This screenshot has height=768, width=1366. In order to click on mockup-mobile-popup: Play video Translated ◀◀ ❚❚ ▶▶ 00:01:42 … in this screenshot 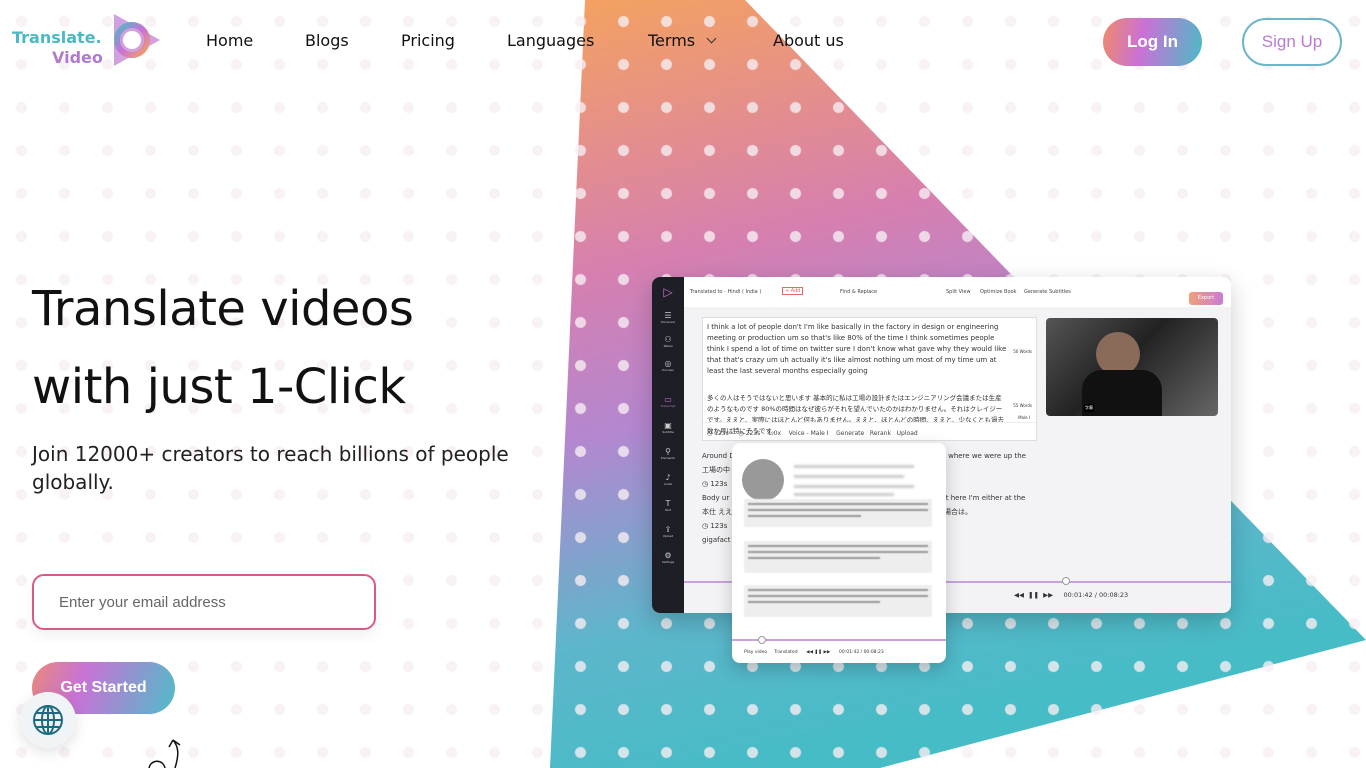, I will do `click(839, 553)`.